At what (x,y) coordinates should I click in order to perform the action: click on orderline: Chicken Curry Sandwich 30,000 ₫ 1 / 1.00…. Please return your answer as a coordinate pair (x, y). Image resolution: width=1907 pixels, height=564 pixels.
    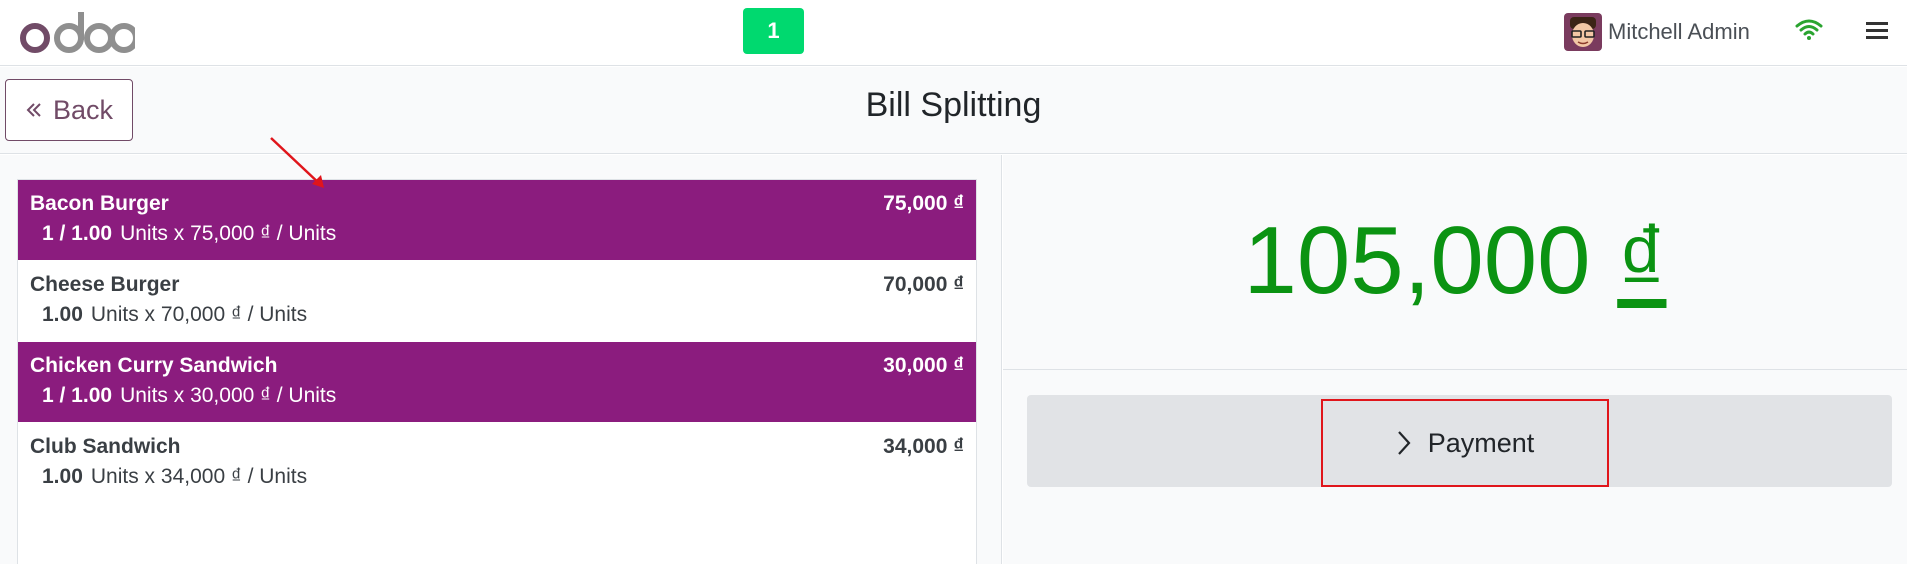
    Looking at the image, I should click on (497, 382).